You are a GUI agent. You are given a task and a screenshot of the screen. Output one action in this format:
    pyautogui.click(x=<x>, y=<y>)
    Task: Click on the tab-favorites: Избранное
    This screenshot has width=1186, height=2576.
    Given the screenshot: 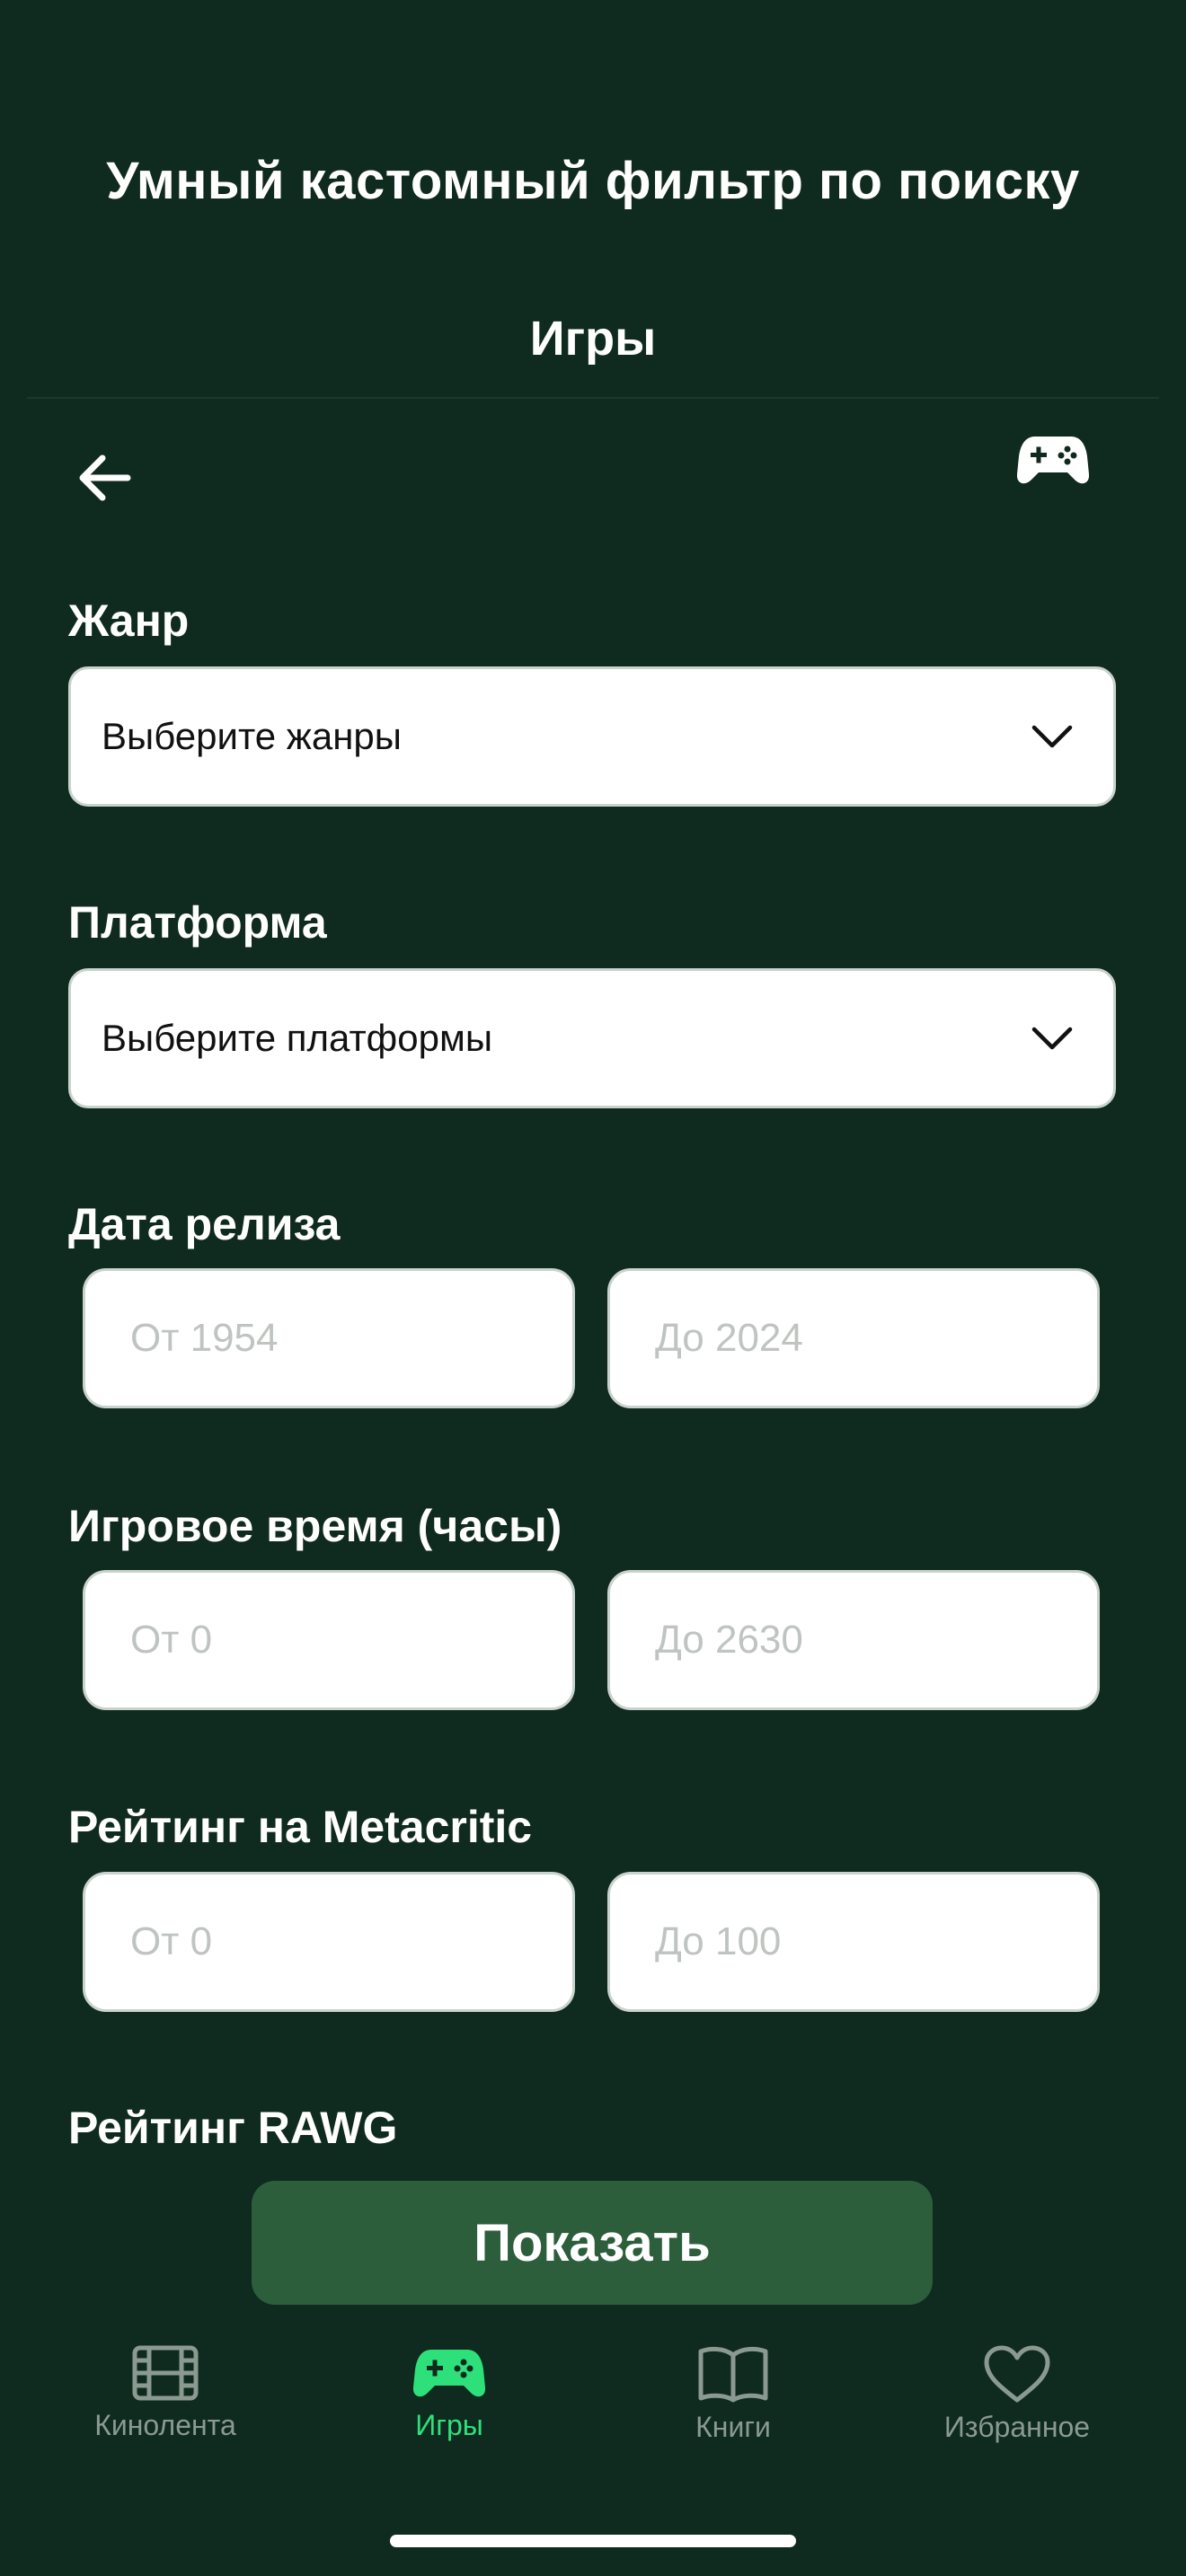 What is the action you would take?
    pyautogui.click(x=1017, y=2416)
    